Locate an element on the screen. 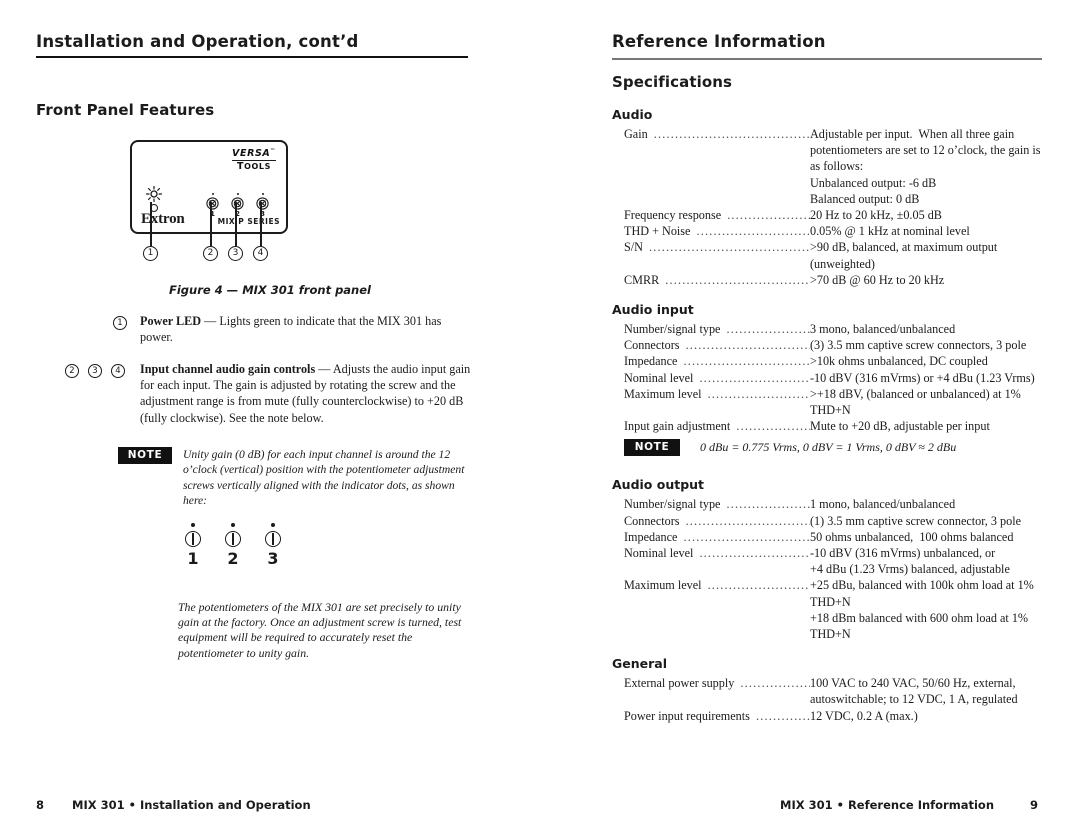  spec-value: 12 VDC, 0.2 A (max.) is located at coordinates (864, 715).